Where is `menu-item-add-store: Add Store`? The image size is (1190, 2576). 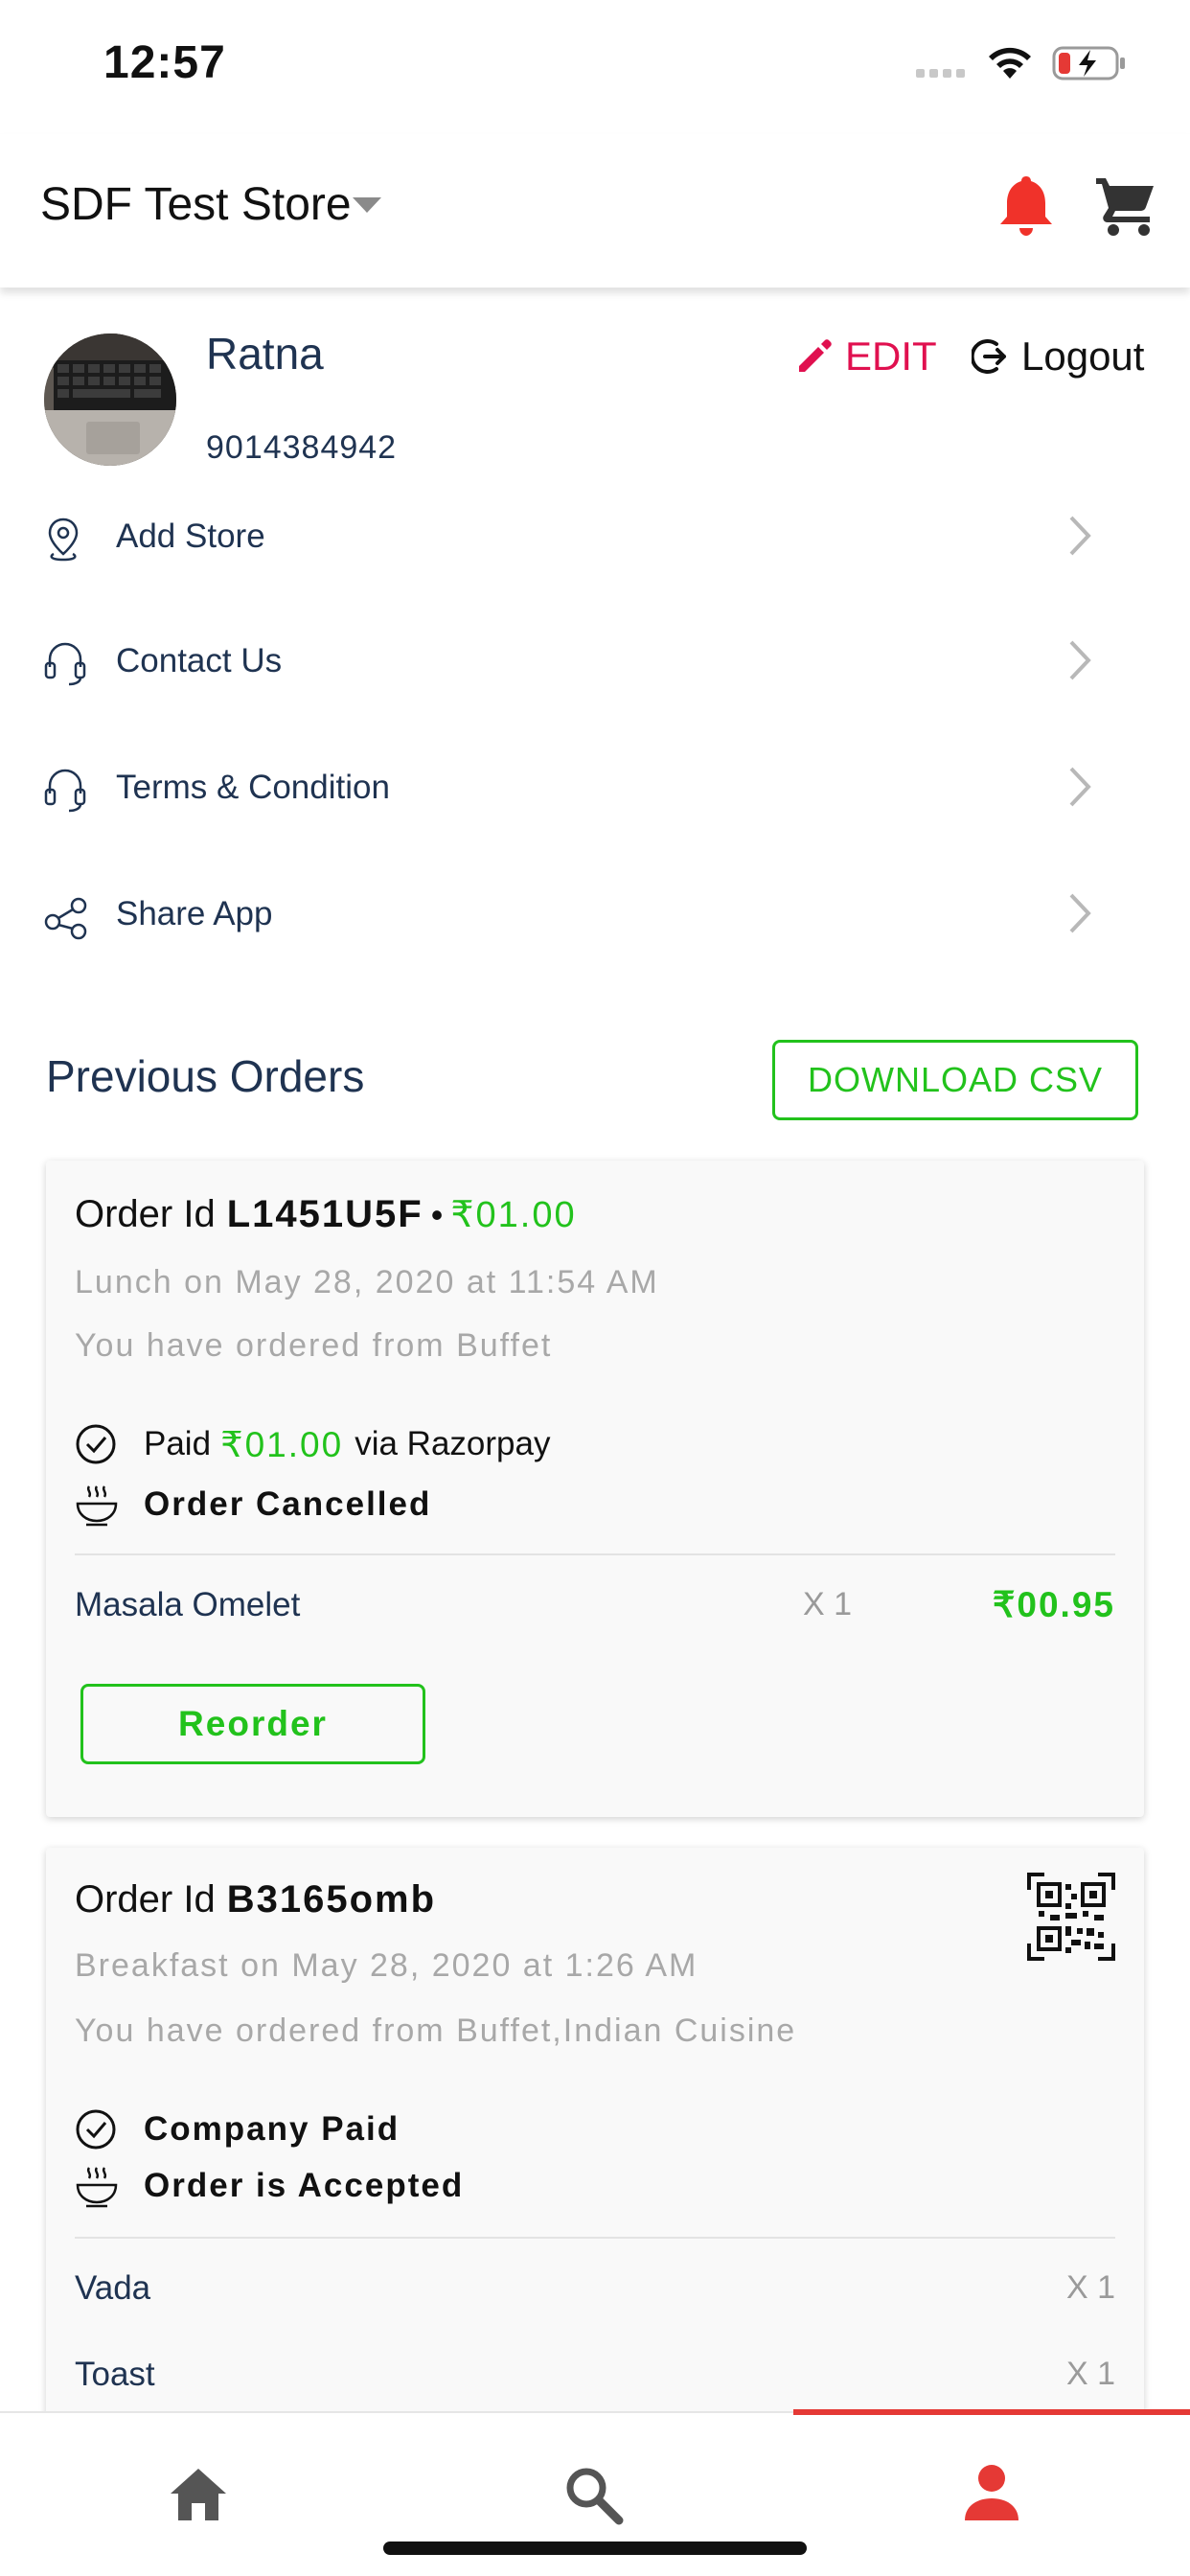
menu-item-add-store: Add Store is located at coordinates (595, 541).